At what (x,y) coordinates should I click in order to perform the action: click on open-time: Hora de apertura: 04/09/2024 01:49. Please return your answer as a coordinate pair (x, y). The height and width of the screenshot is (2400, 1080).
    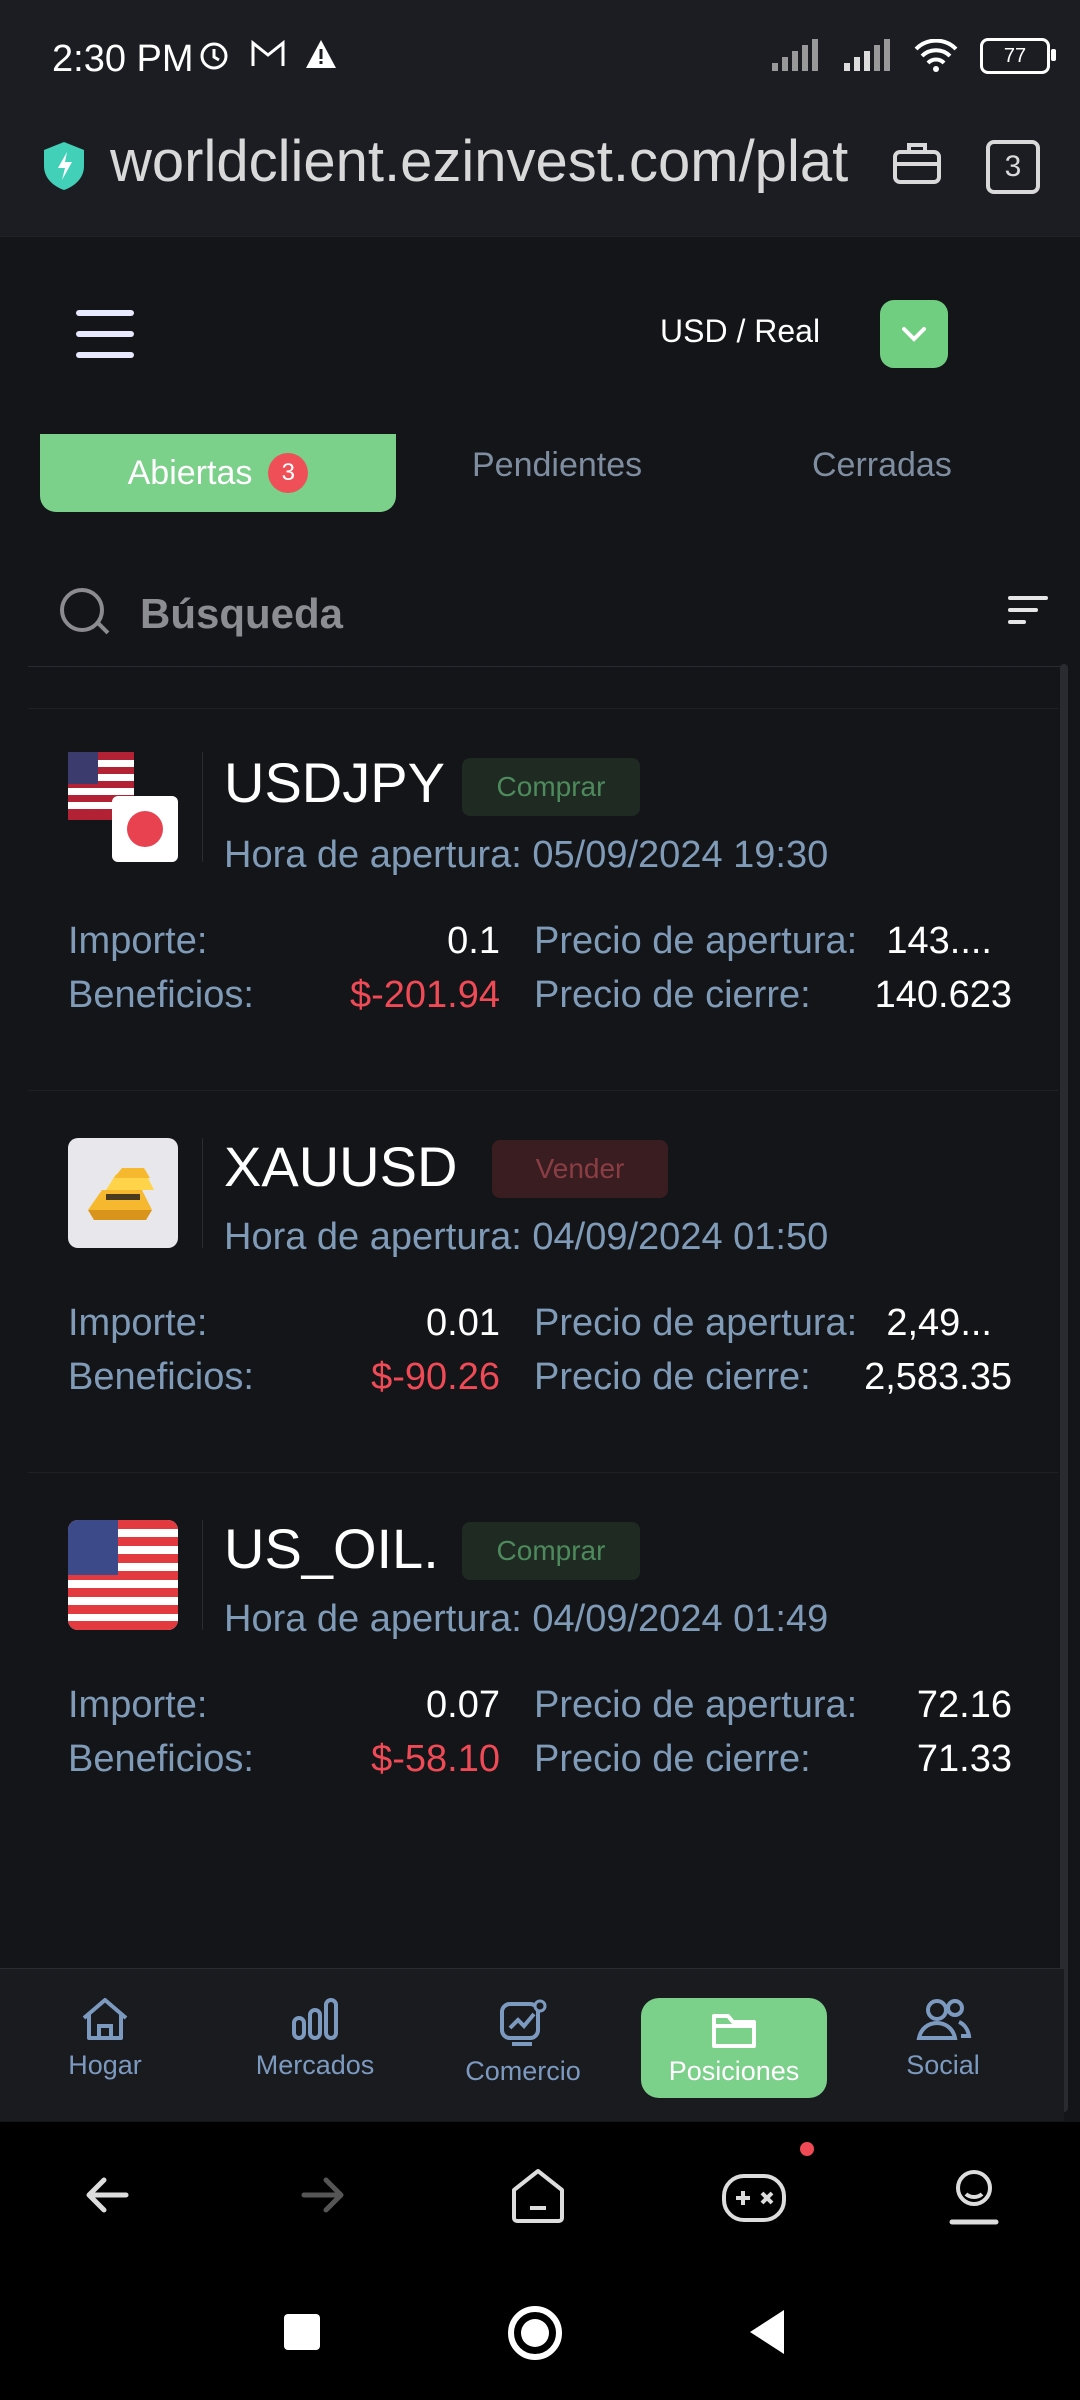
    Looking at the image, I should click on (526, 1619).